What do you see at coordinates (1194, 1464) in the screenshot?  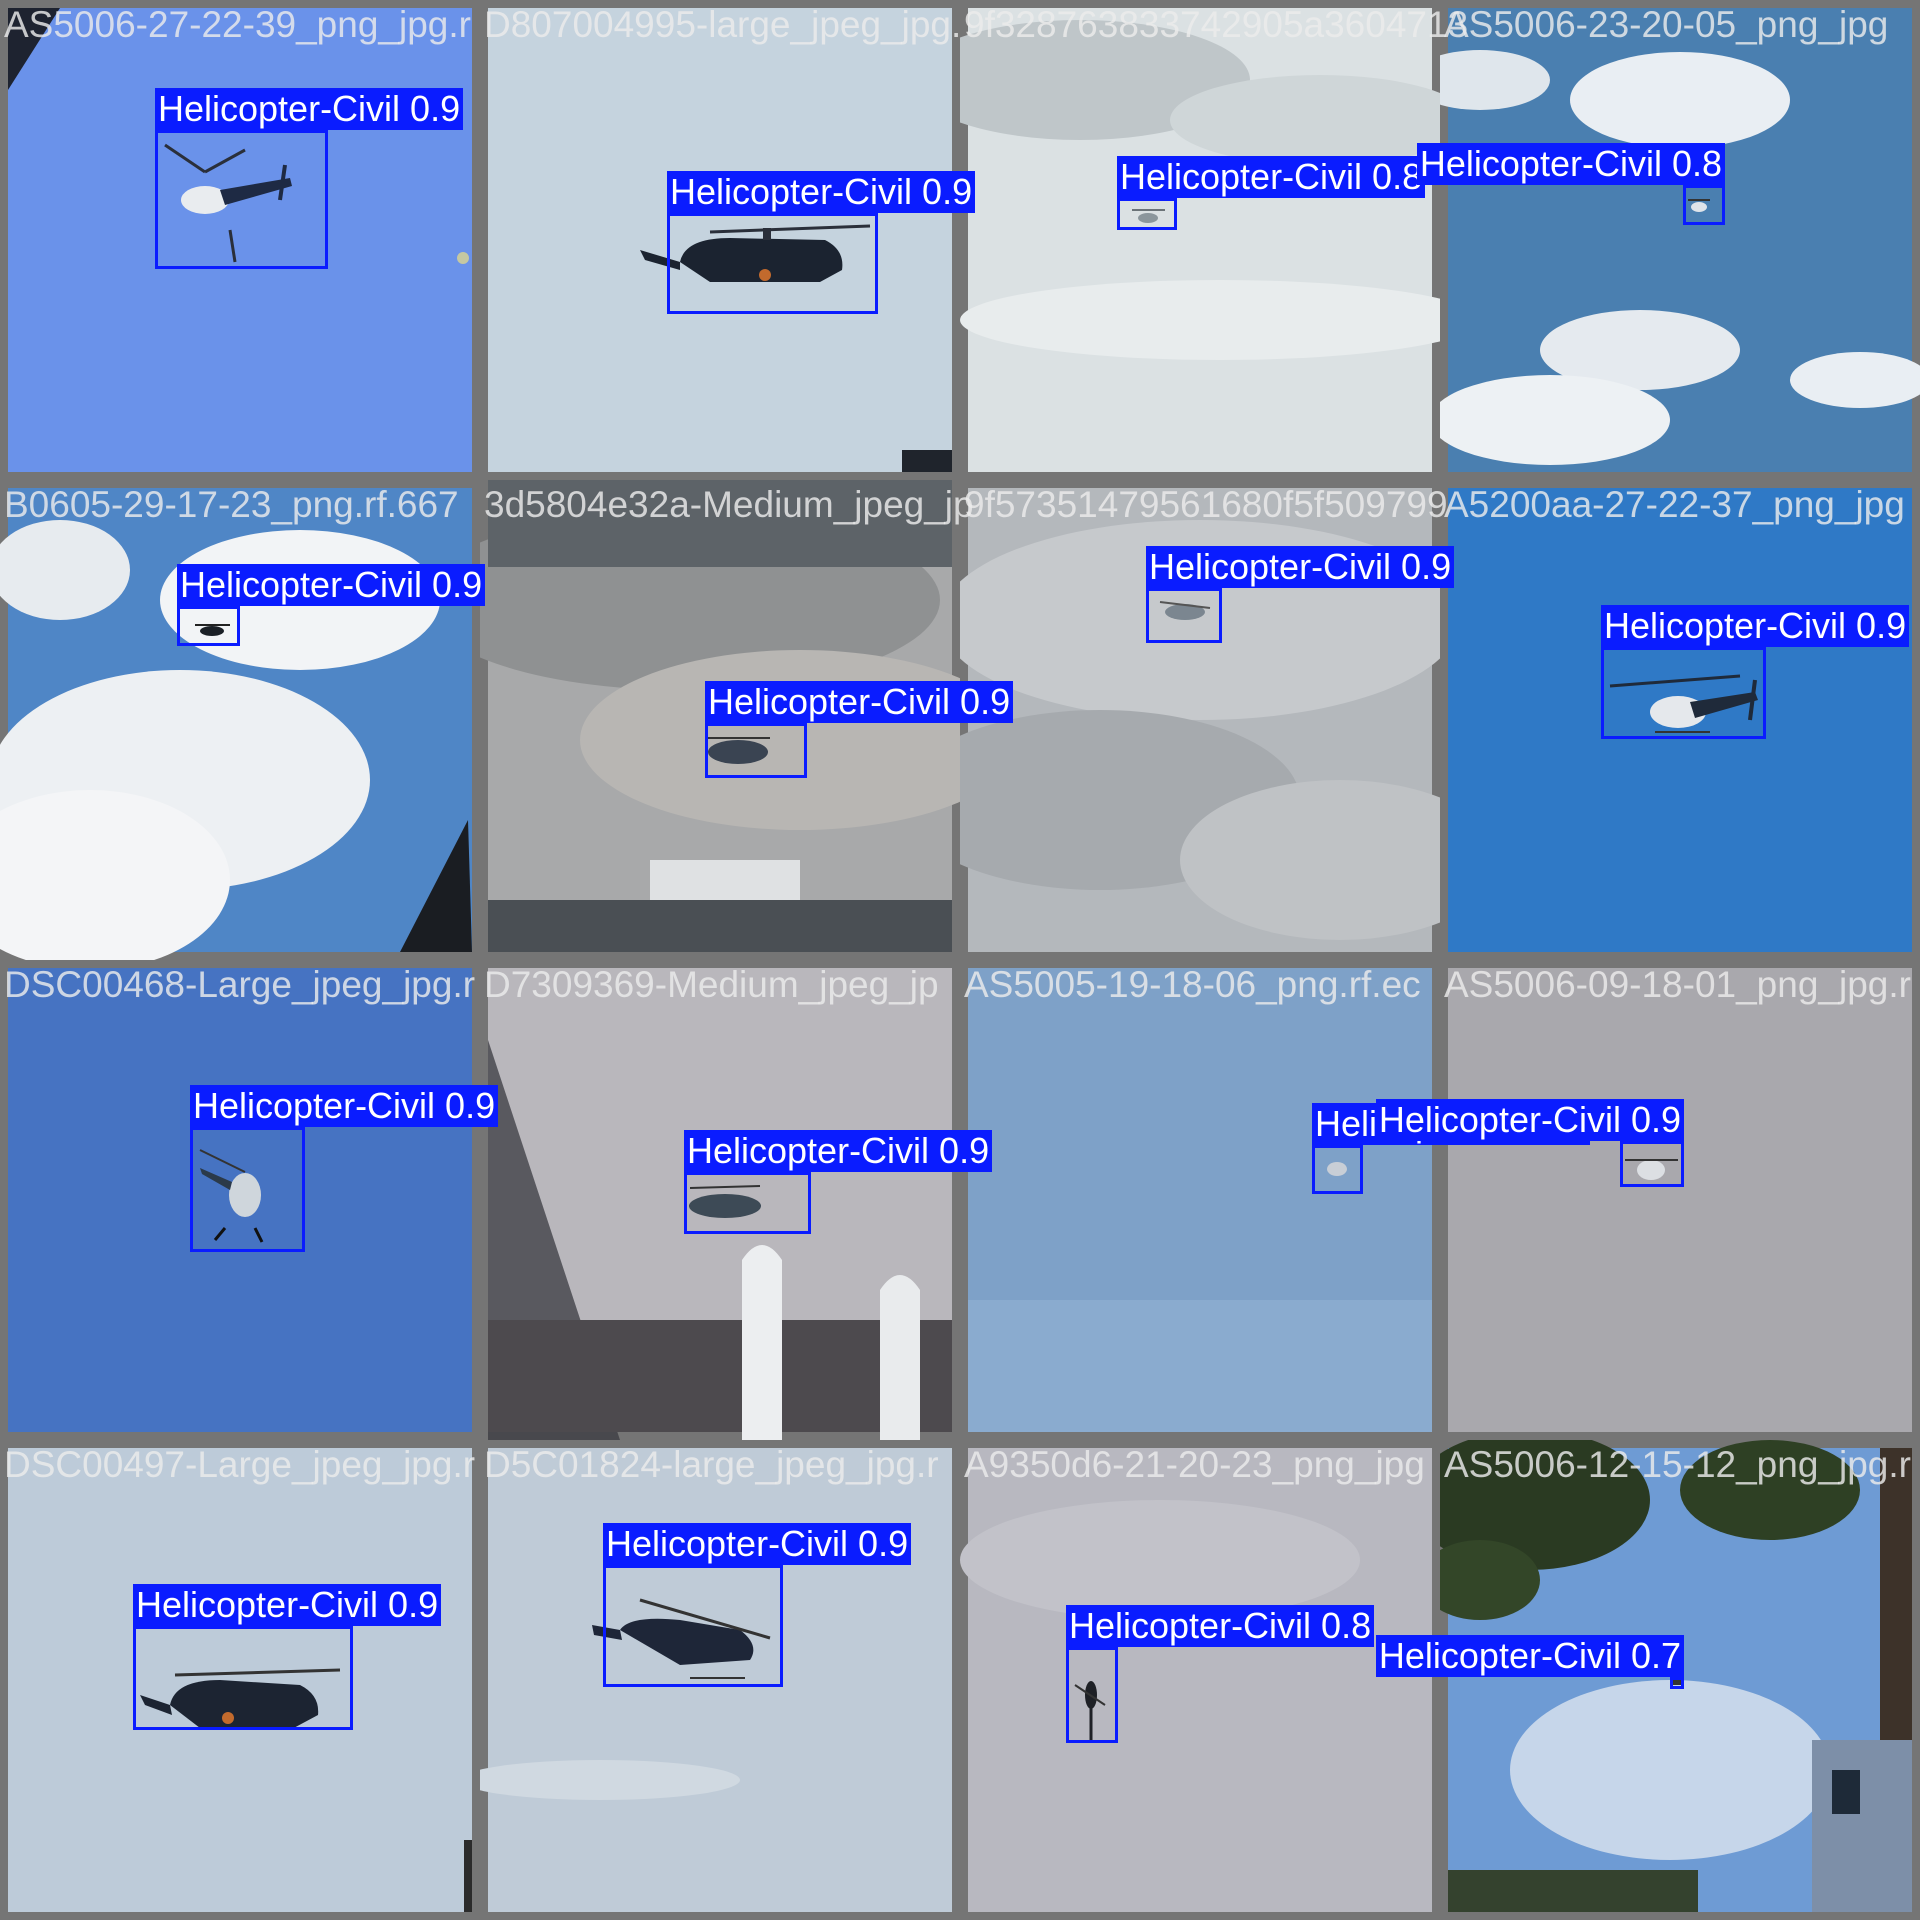 I see `filename-caption: A9350d6-21-20-23_png_jpg` at bounding box center [1194, 1464].